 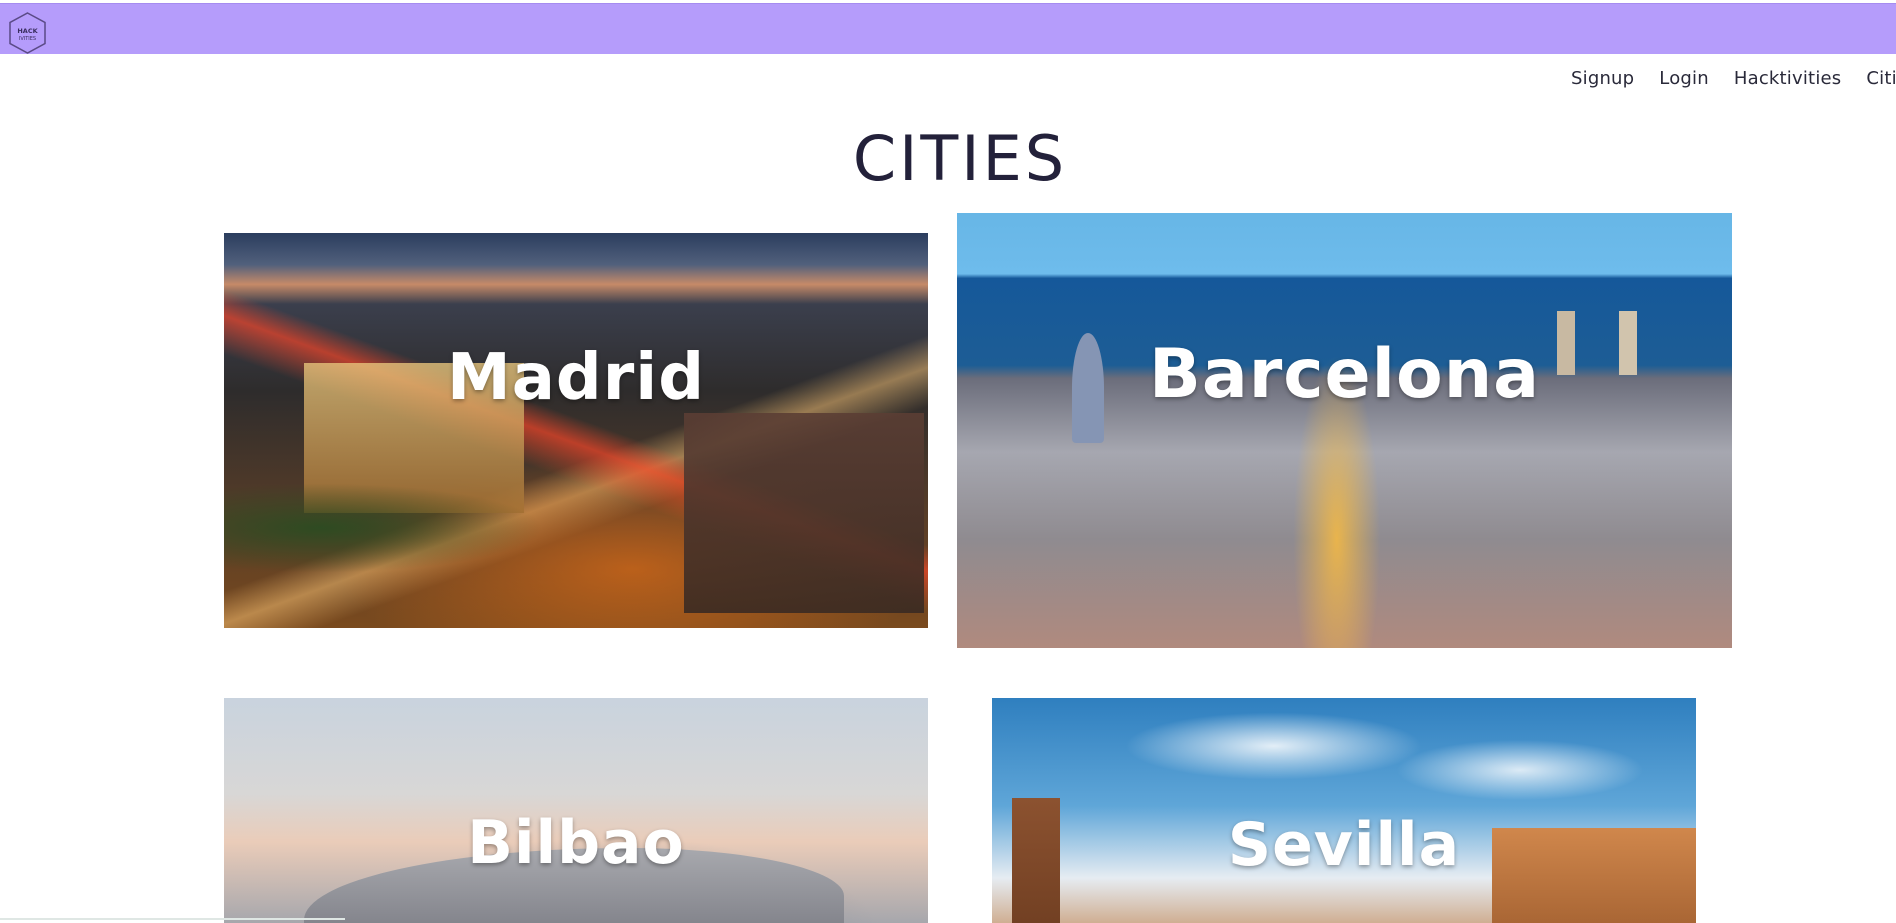 I want to click on nav-hacktivities: Hacktivities, so click(x=1788, y=80).